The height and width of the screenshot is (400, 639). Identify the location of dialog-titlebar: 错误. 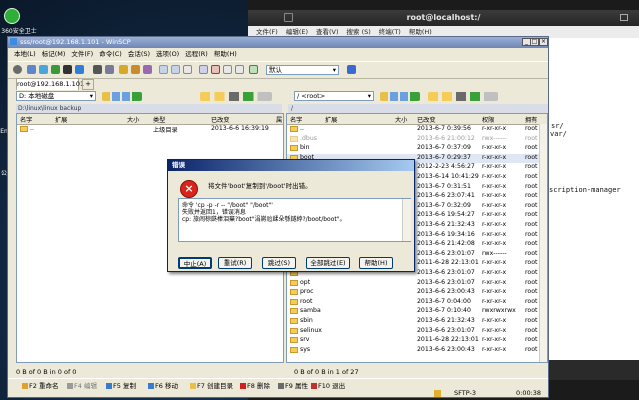
(291, 165).